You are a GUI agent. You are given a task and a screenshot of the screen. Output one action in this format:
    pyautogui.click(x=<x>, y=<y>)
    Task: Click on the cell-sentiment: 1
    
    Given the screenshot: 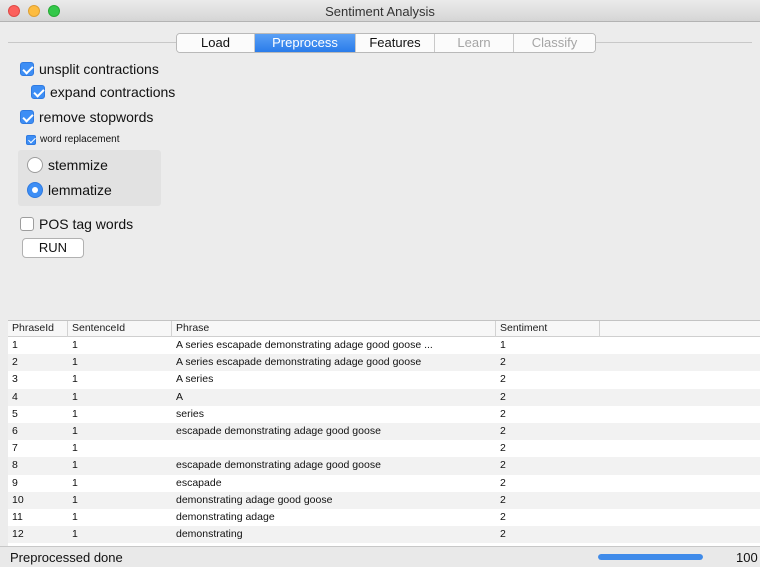 What is the action you would take?
    pyautogui.click(x=503, y=345)
    